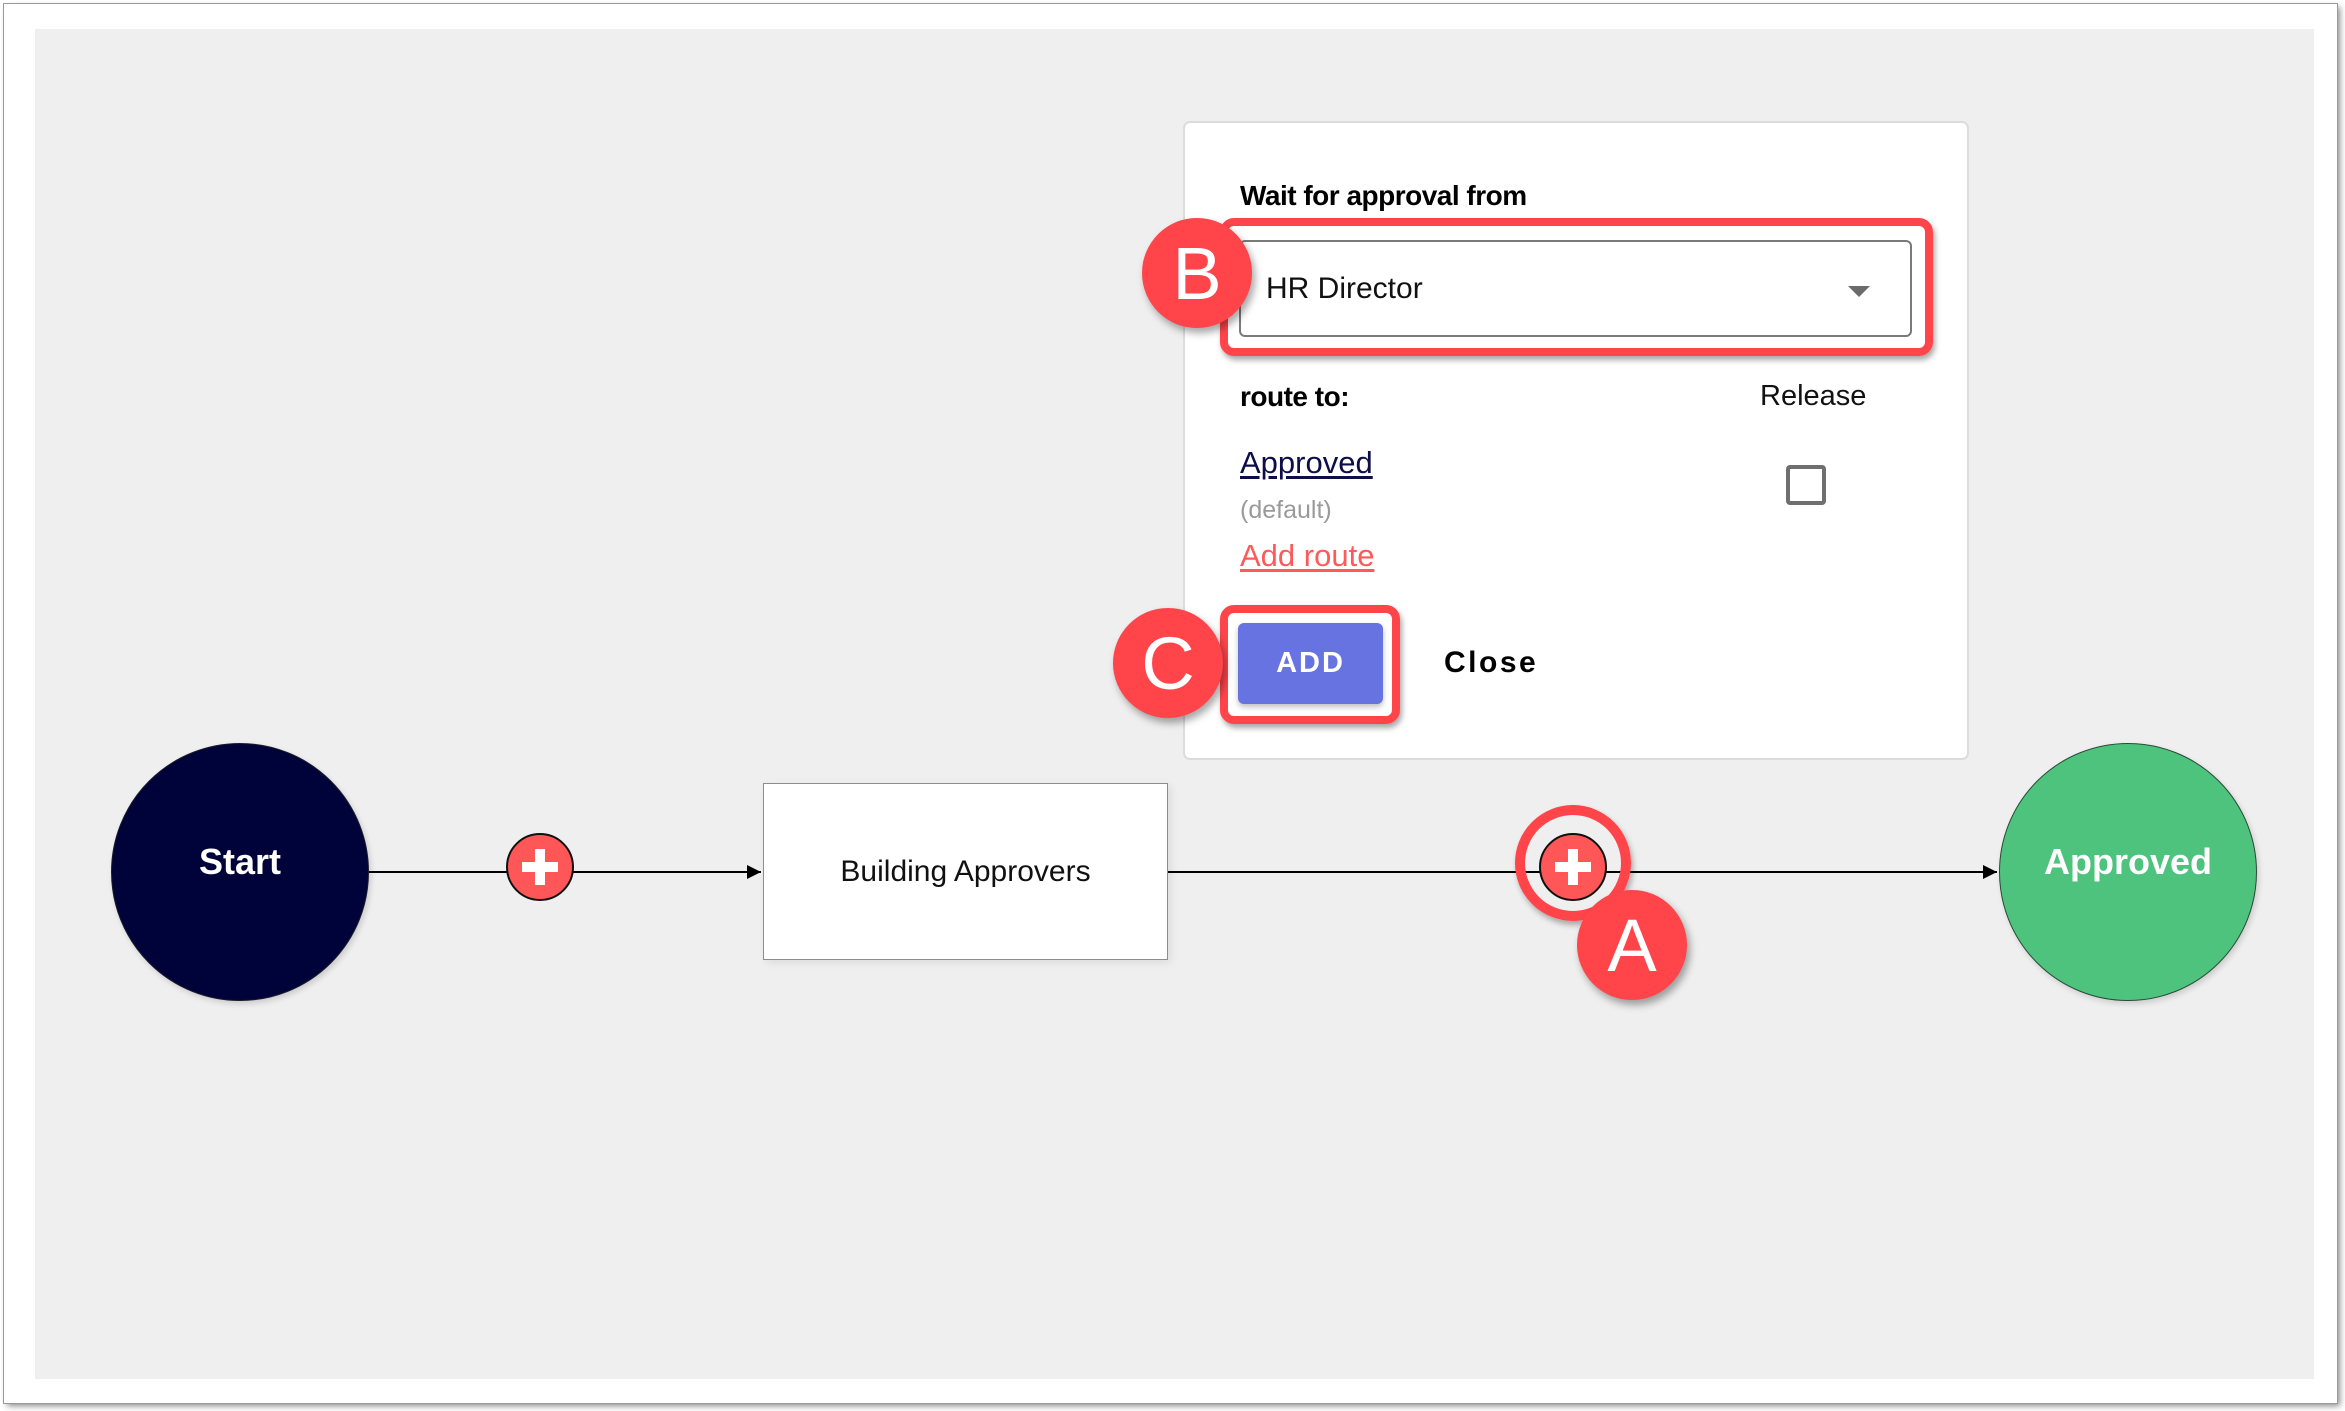  What do you see at coordinates (1197, 273) in the screenshot?
I see `annotation-badge-b: B` at bounding box center [1197, 273].